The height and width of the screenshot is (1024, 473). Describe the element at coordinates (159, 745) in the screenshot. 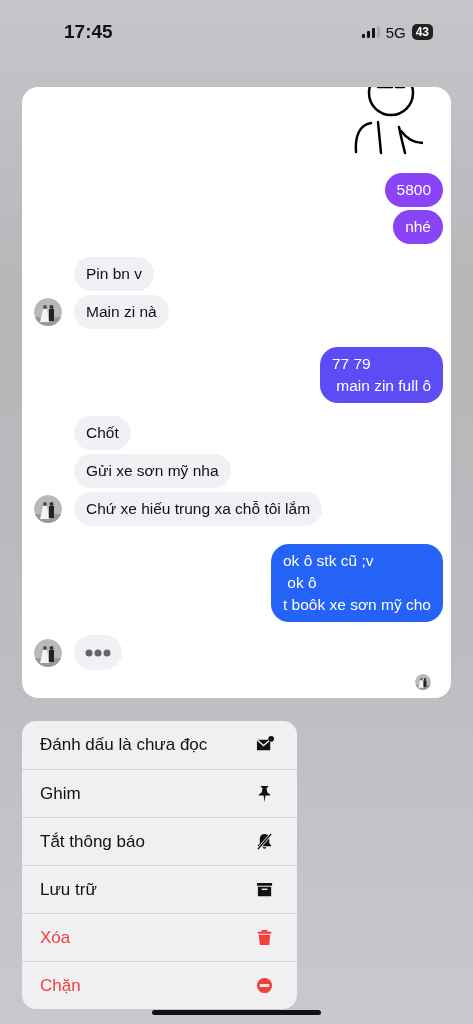

I see `menu-item: Đánh dấu là chưa đọc` at that location.